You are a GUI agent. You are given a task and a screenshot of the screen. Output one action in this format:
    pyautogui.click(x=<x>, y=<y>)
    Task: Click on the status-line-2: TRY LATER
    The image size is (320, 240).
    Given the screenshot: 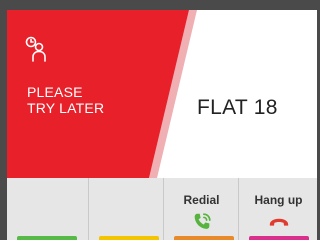 What is the action you would take?
    pyautogui.click(x=66, y=108)
    